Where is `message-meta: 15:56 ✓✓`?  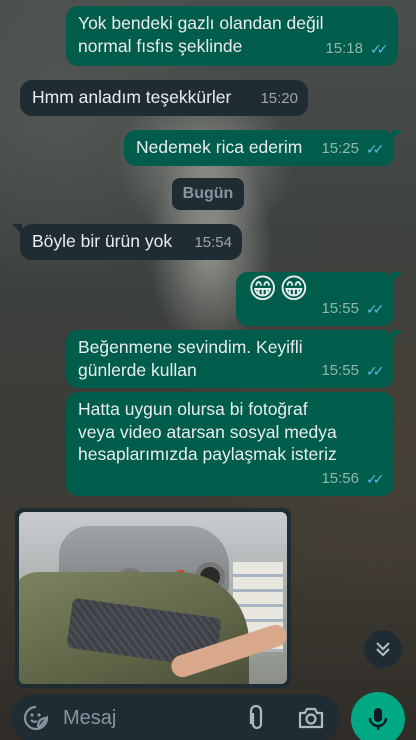 message-meta: 15:56 ✓✓ is located at coordinates (352, 479).